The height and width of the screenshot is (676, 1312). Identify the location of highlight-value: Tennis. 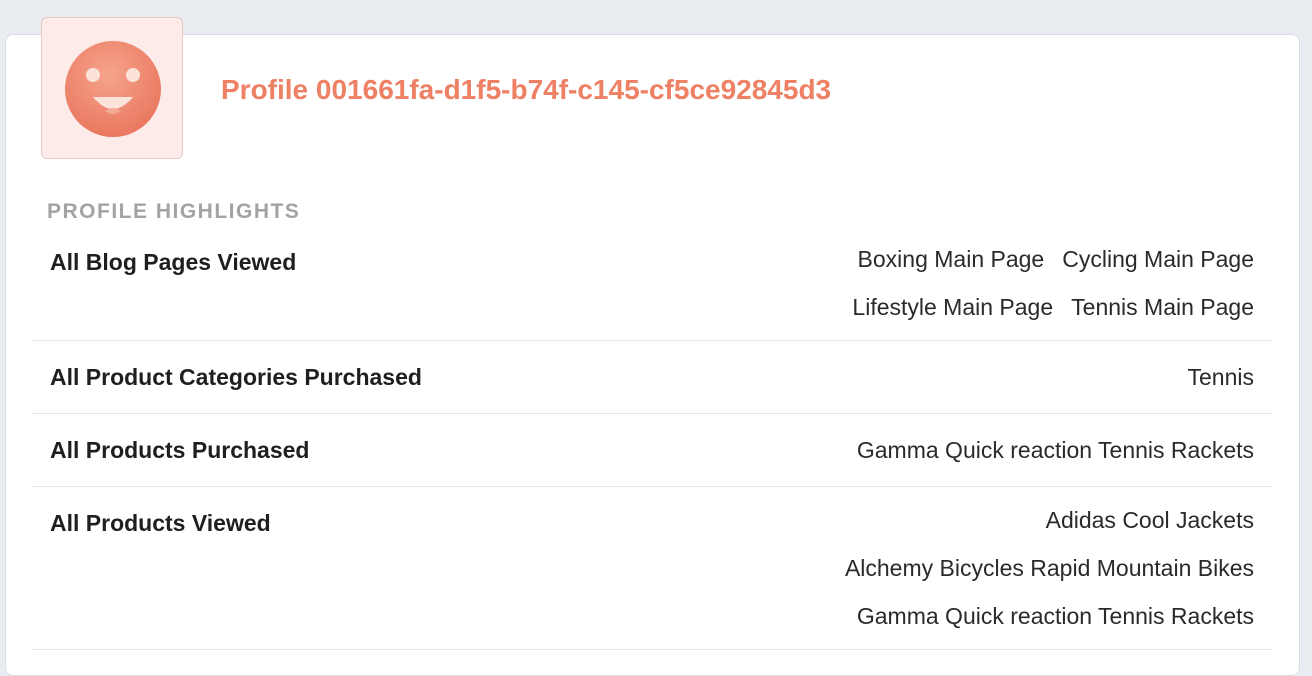
(1220, 377).